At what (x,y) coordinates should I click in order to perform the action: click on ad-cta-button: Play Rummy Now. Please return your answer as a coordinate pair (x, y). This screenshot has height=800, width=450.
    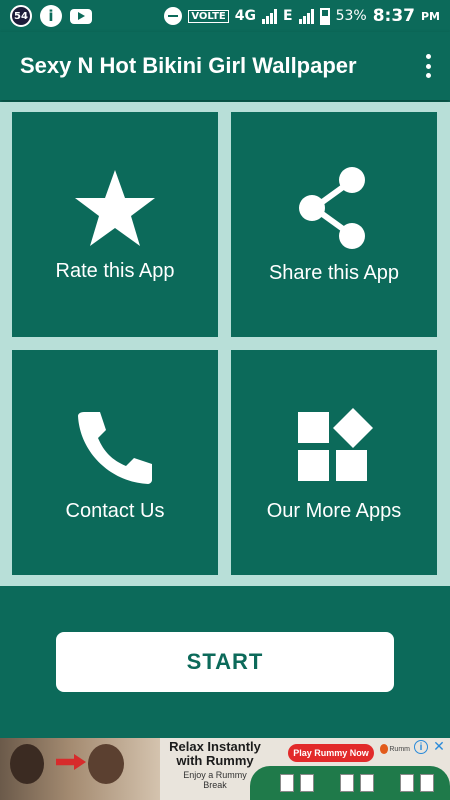
    Looking at the image, I should click on (331, 753).